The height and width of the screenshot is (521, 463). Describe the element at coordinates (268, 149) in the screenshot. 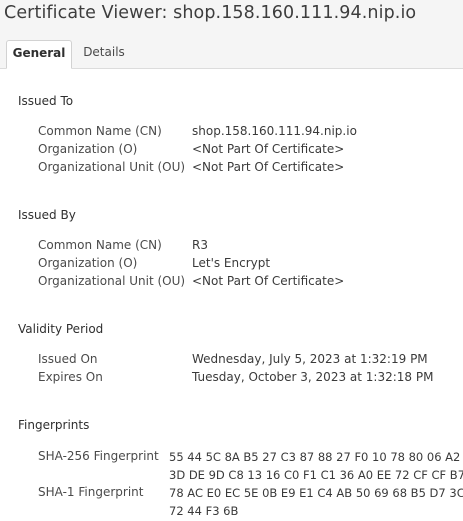

I see `issued-to-o-value: <Not Part Of Certificate>` at that location.